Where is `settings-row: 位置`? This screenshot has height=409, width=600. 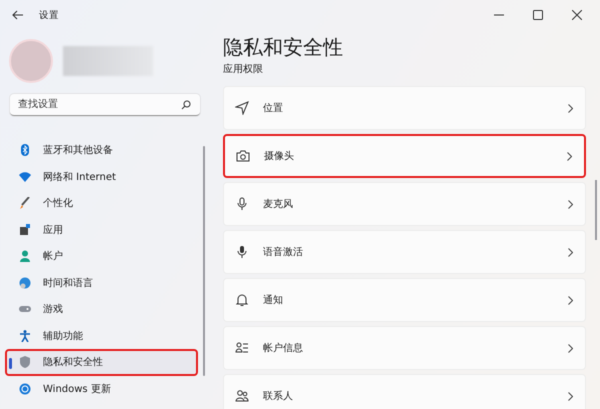 settings-row: 位置 is located at coordinates (404, 108).